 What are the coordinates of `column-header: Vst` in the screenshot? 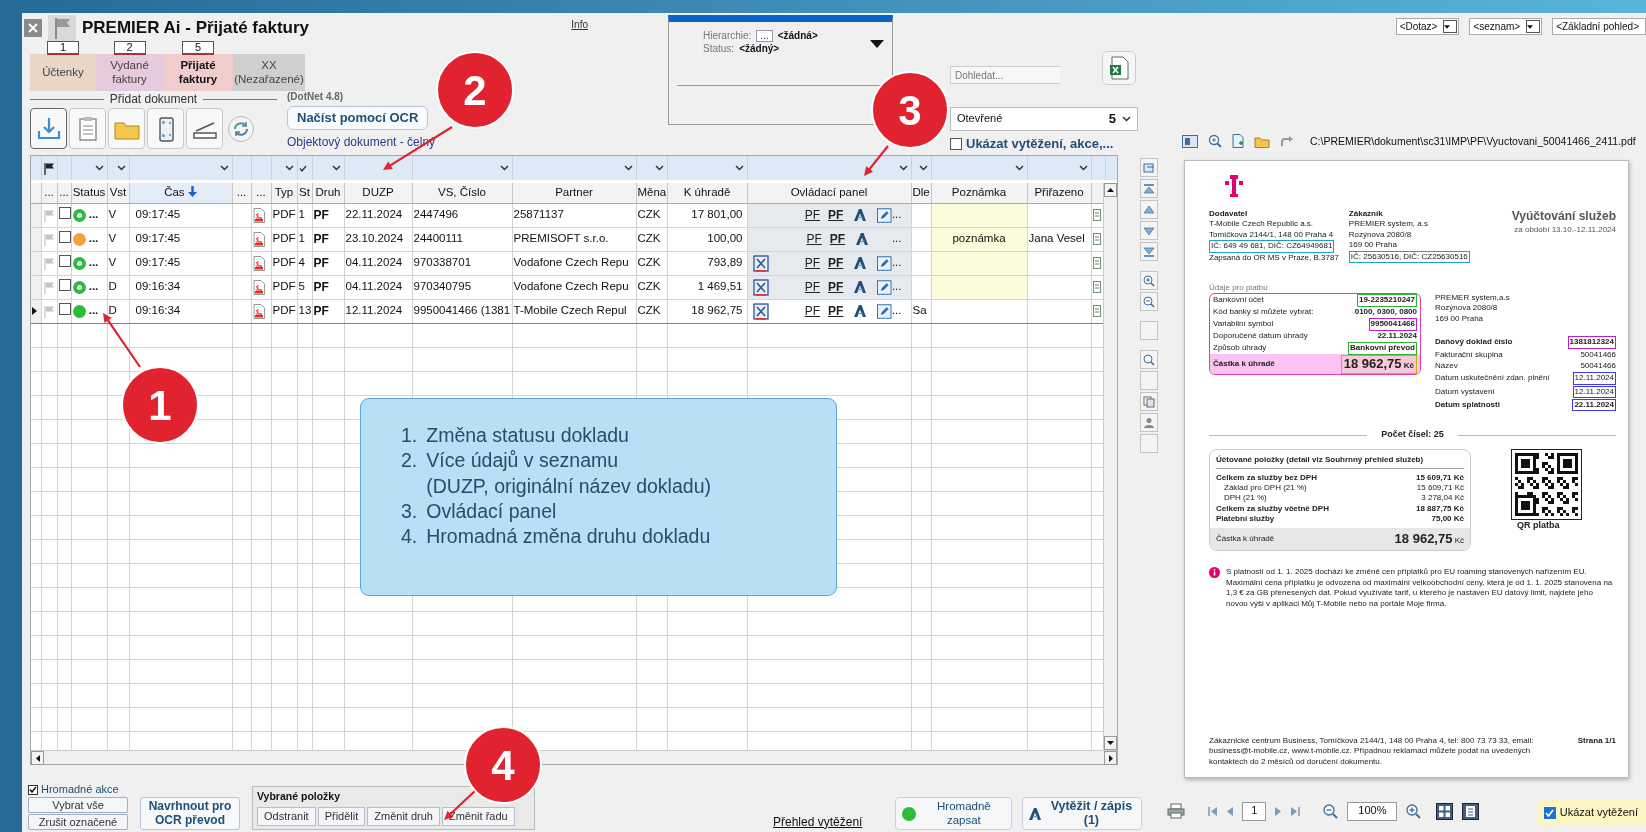 It's located at (118, 193).